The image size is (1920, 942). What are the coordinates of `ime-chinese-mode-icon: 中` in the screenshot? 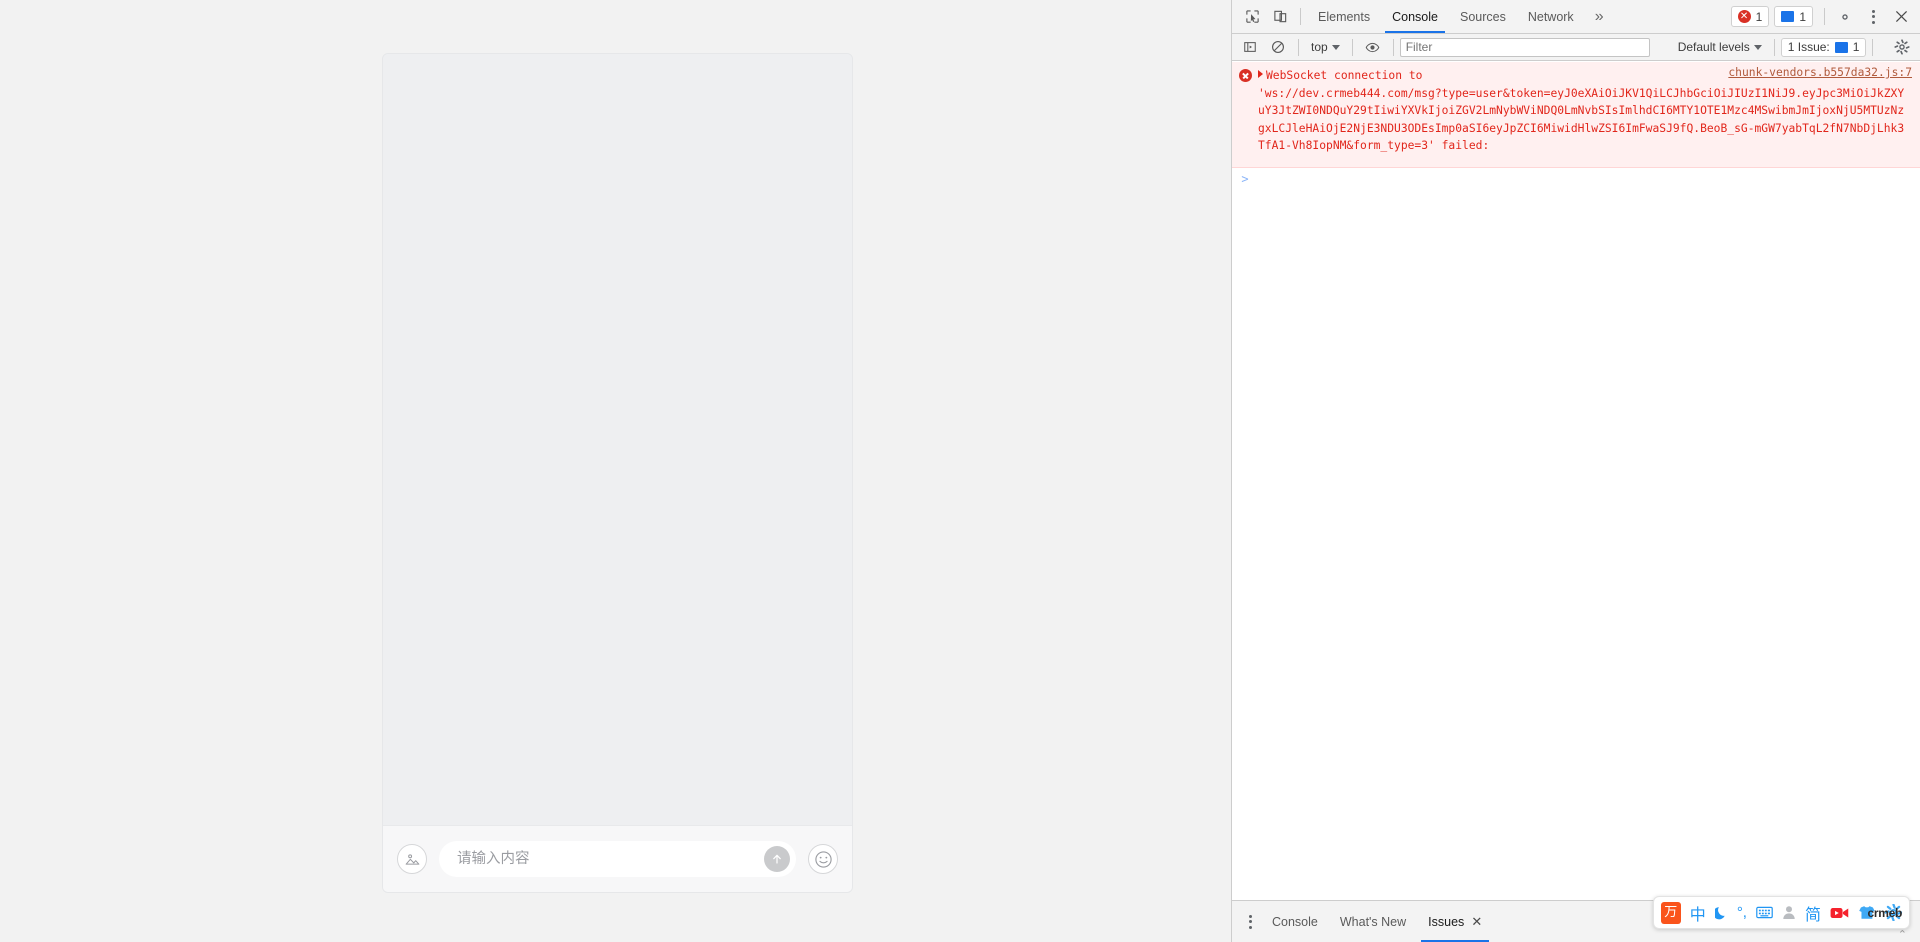 It's located at (1698, 913).